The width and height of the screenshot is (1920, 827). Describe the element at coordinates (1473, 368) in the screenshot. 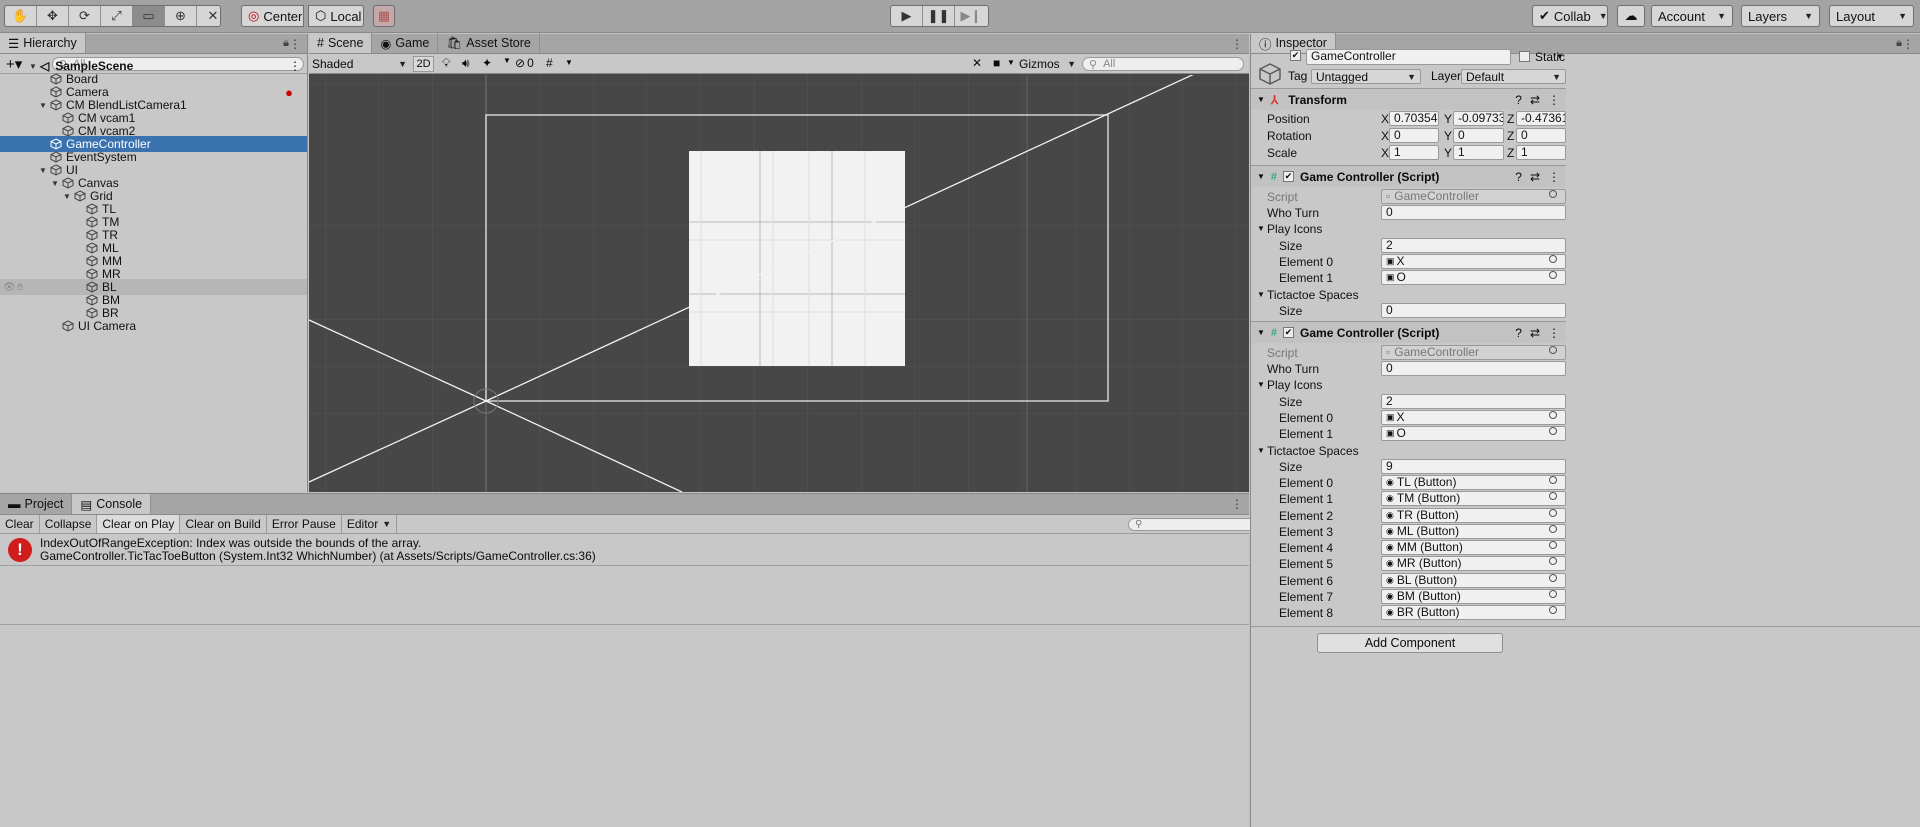

I see `who-turn-field: 0` at that location.